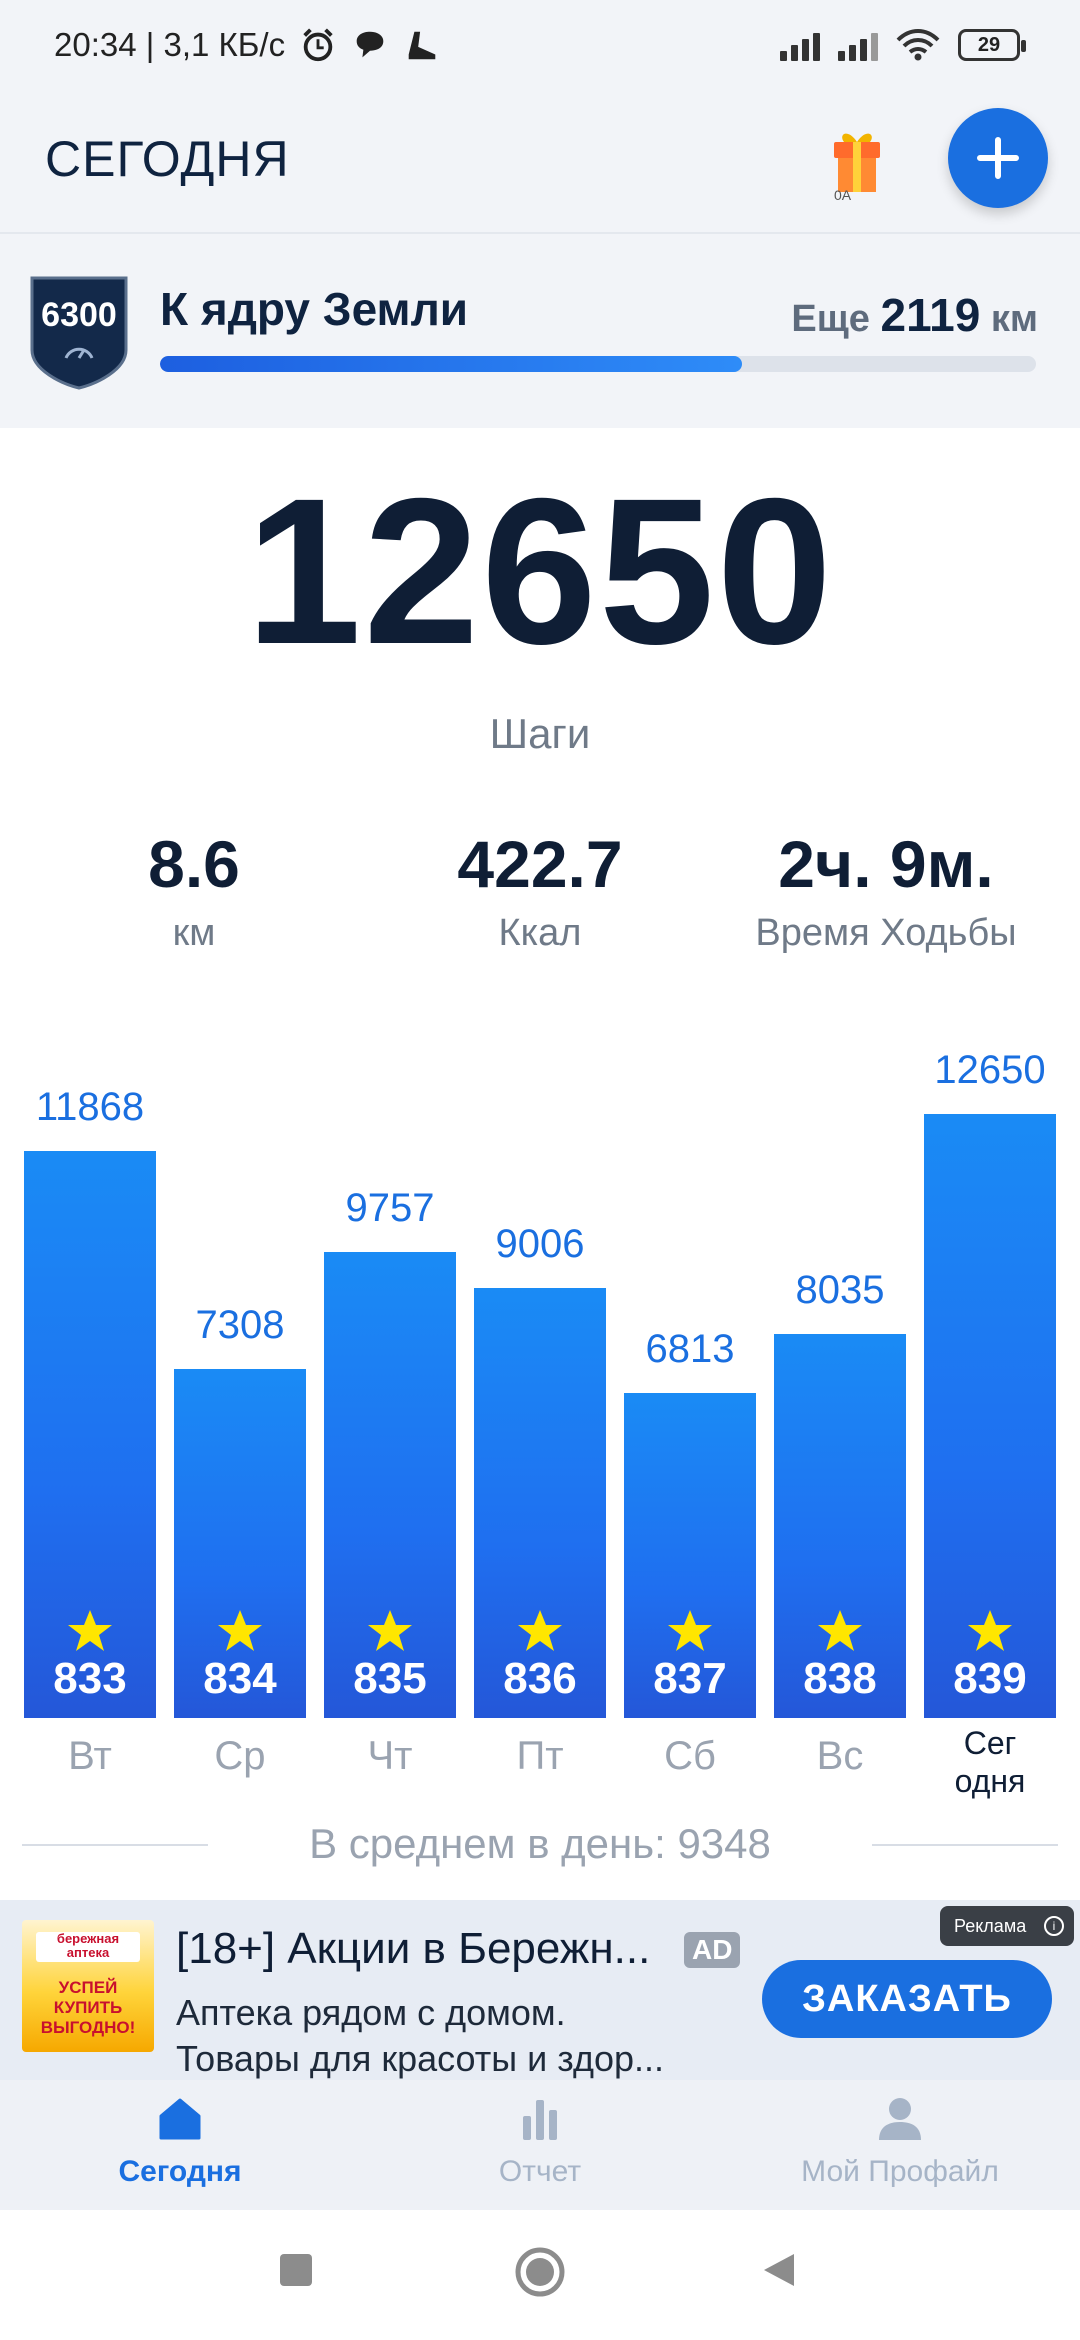 This screenshot has width=1080, height=2340. What do you see at coordinates (907, 1999) in the screenshot?
I see `ad-order-button: ЗАКАЗАТЬ` at bounding box center [907, 1999].